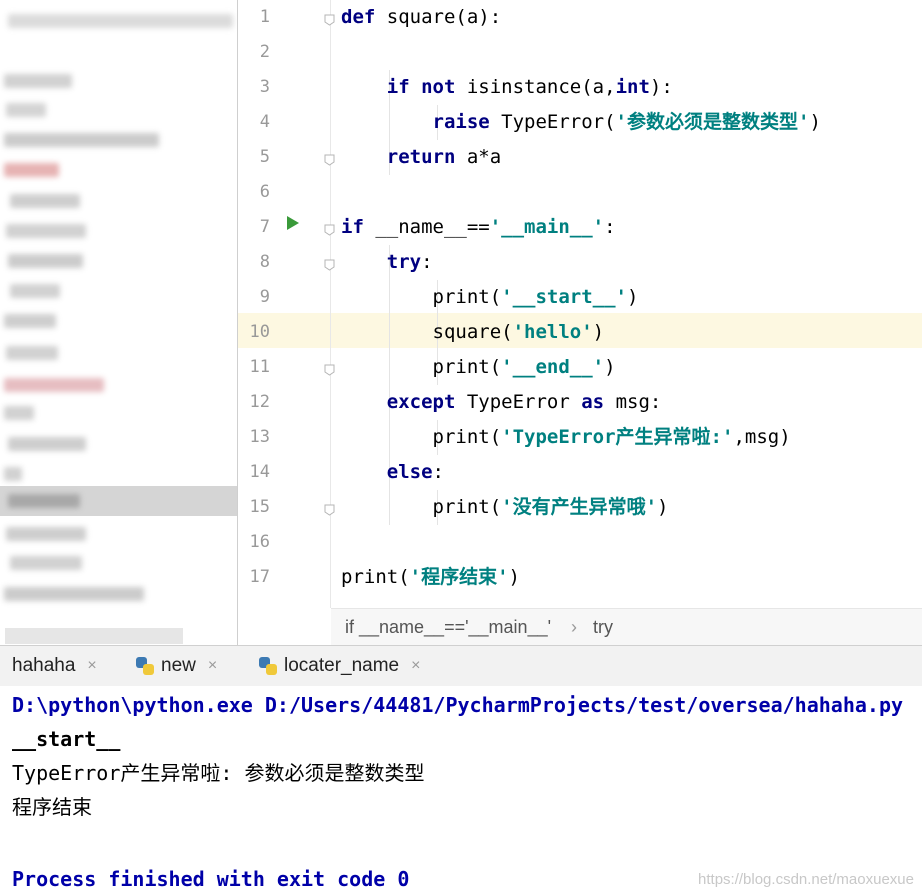  What do you see at coordinates (564, 297) in the screenshot?
I see `code-token: '__start__'` at bounding box center [564, 297].